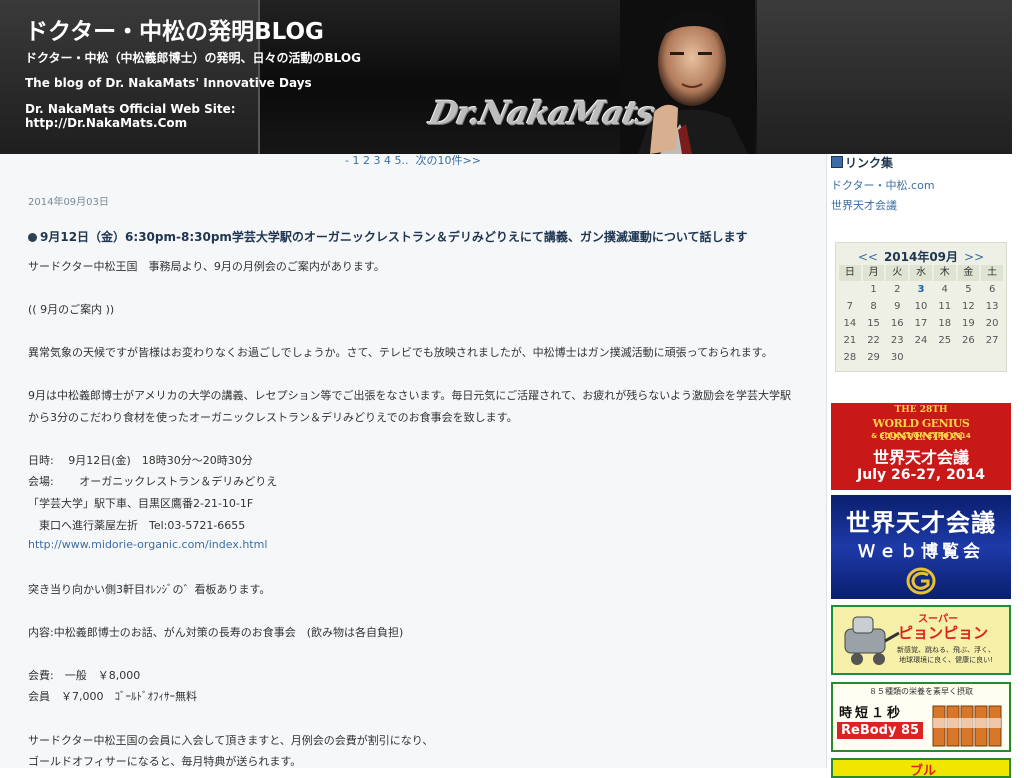 The width and height of the screenshot is (1024, 778). Describe the element at coordinates (84, 675) in the screenshot. I see `post-line: 会費: 一般 ￥8,000` at that location.